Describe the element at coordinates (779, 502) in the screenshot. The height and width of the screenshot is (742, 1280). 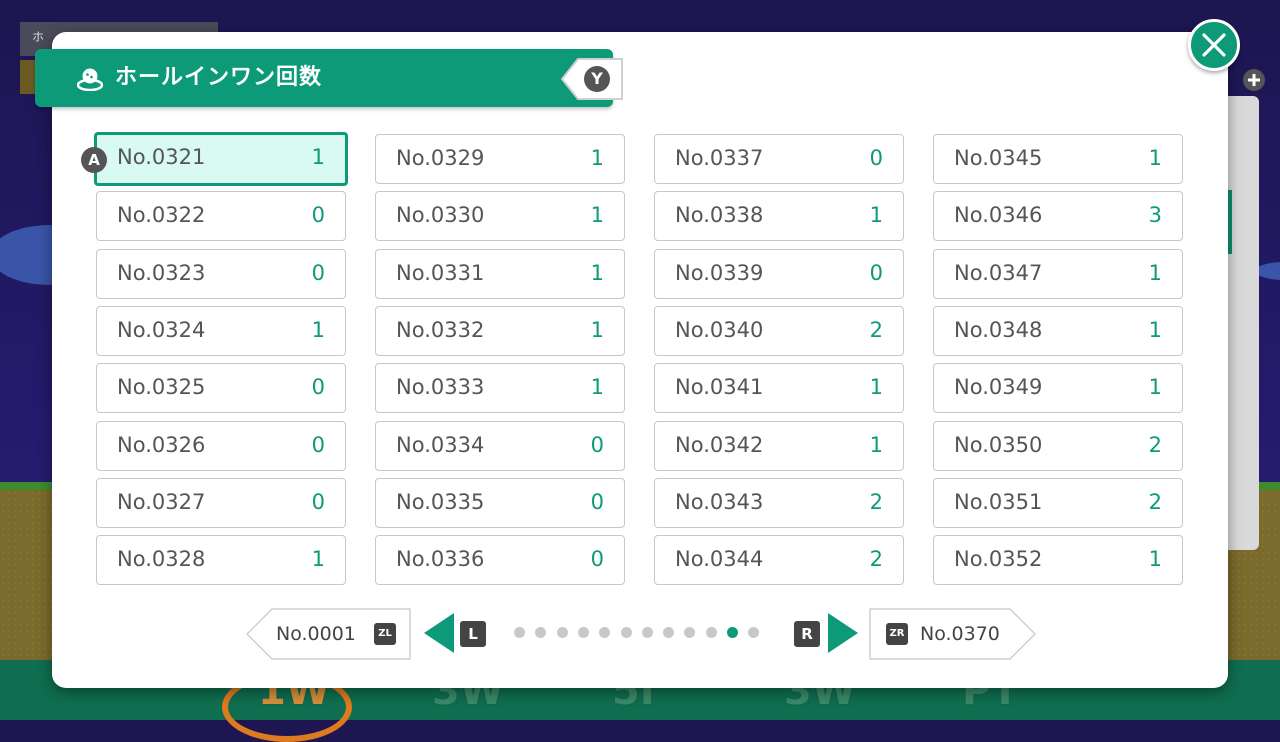
I see `hole-cell: No.0343 2` at that location.